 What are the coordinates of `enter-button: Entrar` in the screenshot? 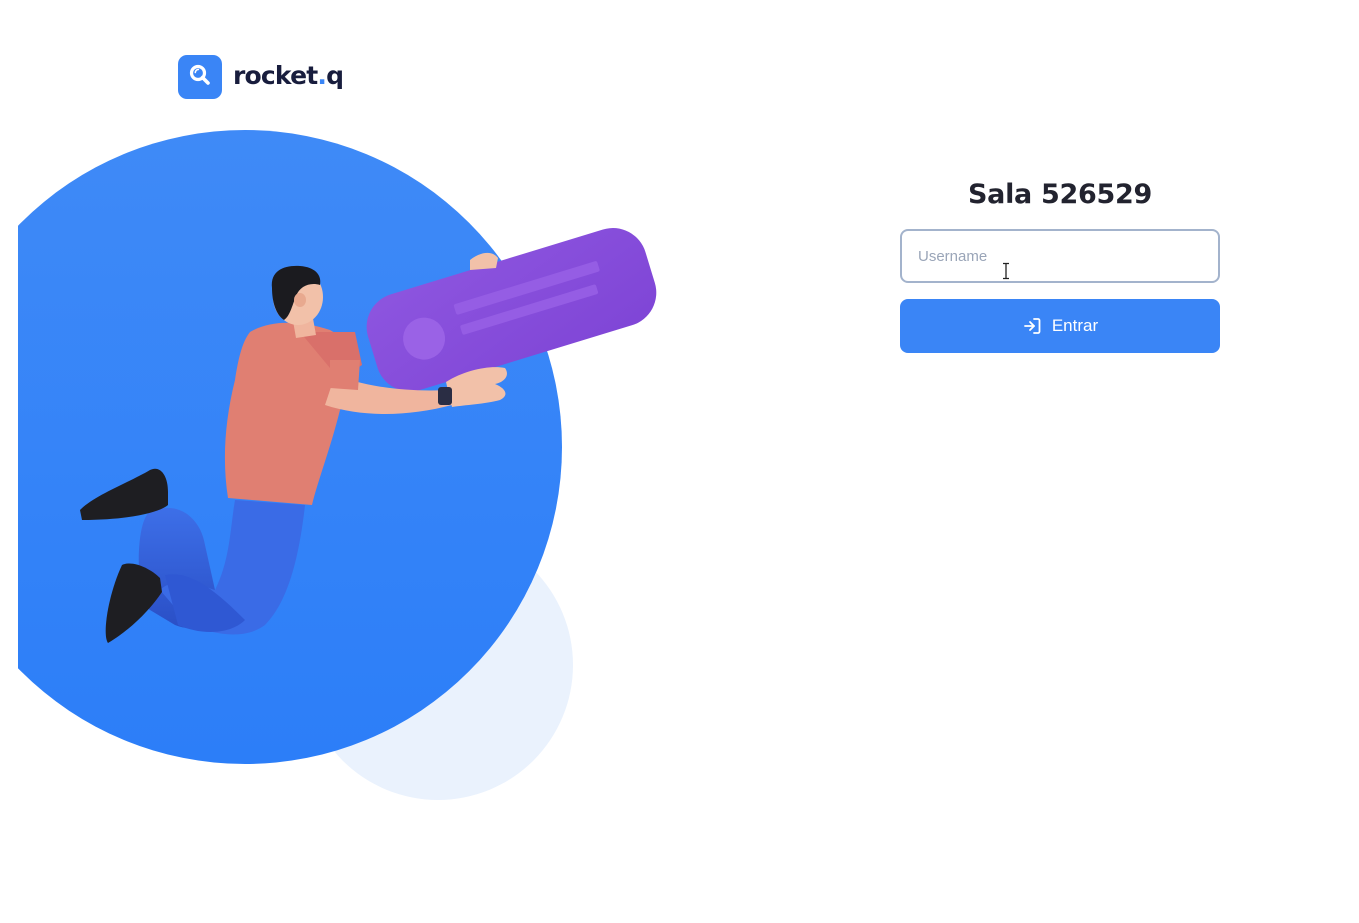 It's located at (1060, 326).